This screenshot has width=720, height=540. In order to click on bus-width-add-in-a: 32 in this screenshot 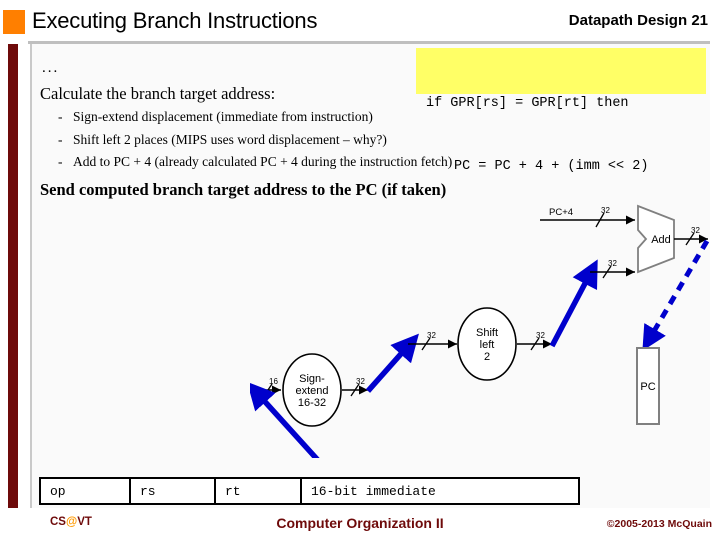, I will do `click(605, 210)`.